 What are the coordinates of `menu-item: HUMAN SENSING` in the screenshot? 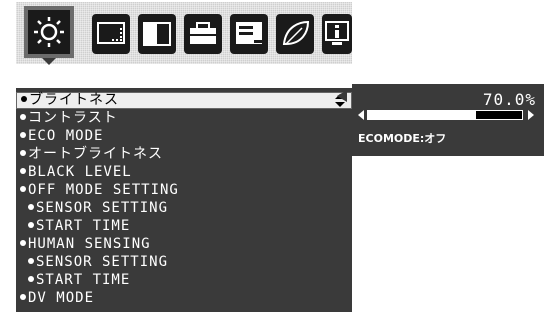 It's located at (184, 244).